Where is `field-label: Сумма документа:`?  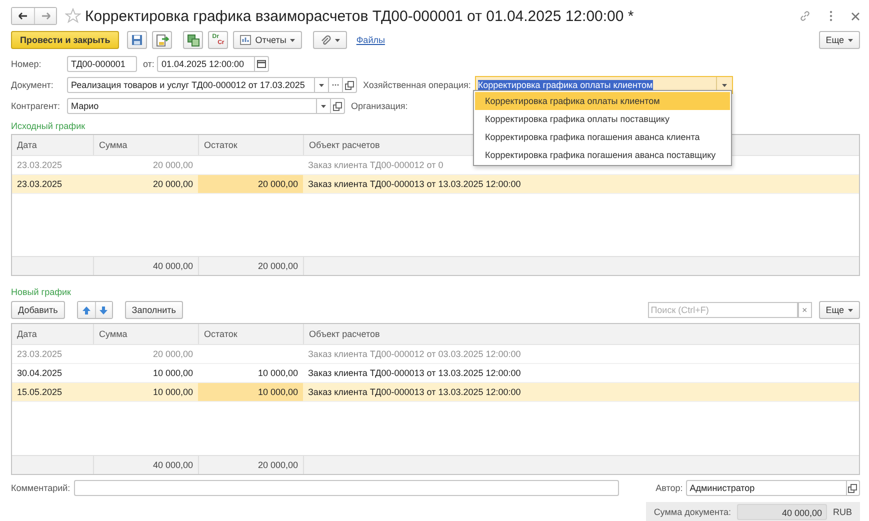
field-label: Сумма документа: is located at coordinates (692, 512).